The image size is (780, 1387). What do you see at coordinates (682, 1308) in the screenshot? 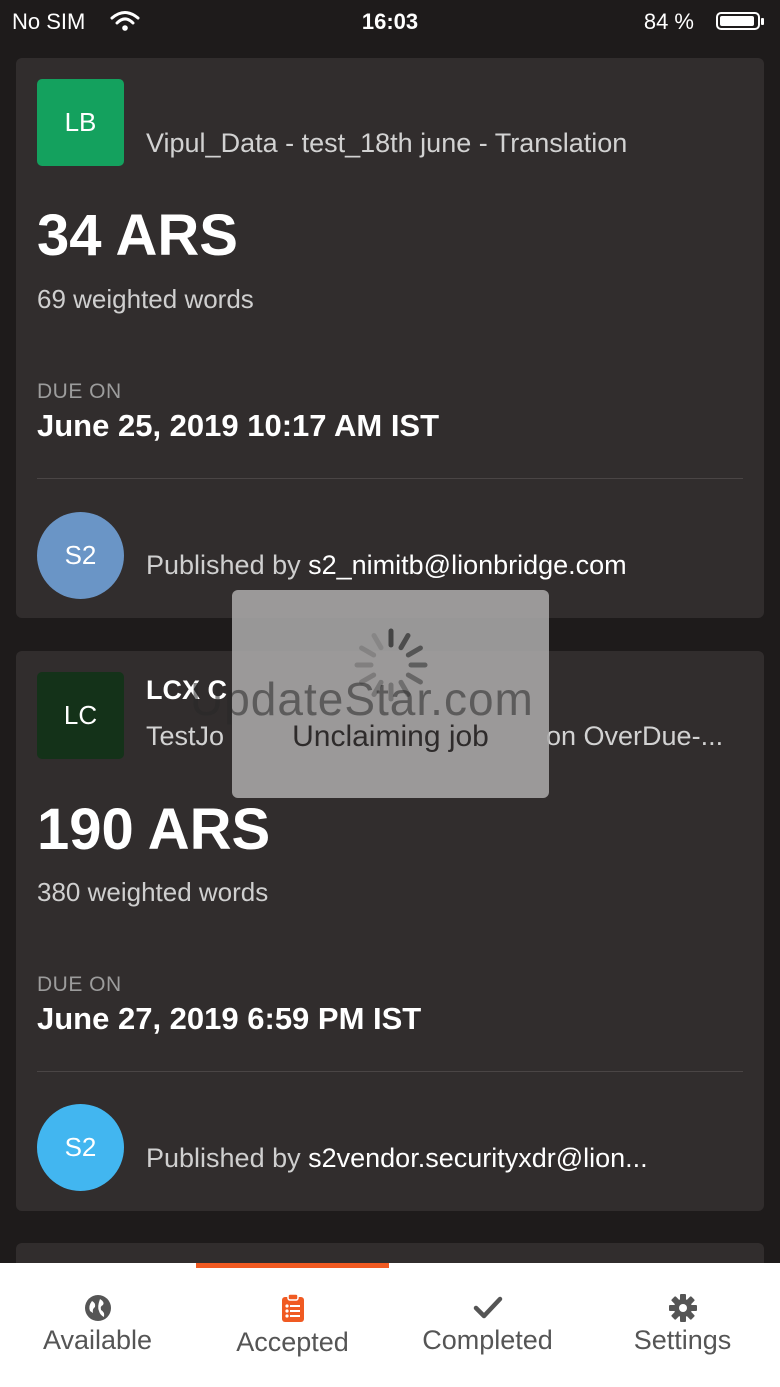
I see `gear-icon` at bounding box center [682, 1308].